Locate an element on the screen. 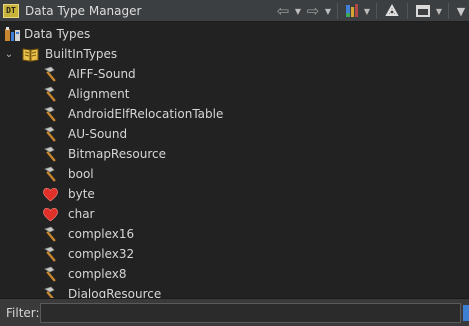  tree-item: DialogResource is located at coordinates (101, 291).